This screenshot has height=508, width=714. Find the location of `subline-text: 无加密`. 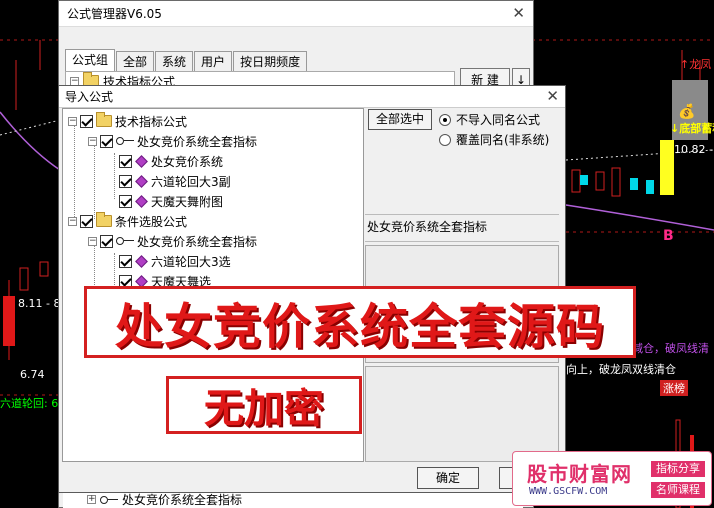

subline-text: 无加密 is located at coordinates (264, 408).